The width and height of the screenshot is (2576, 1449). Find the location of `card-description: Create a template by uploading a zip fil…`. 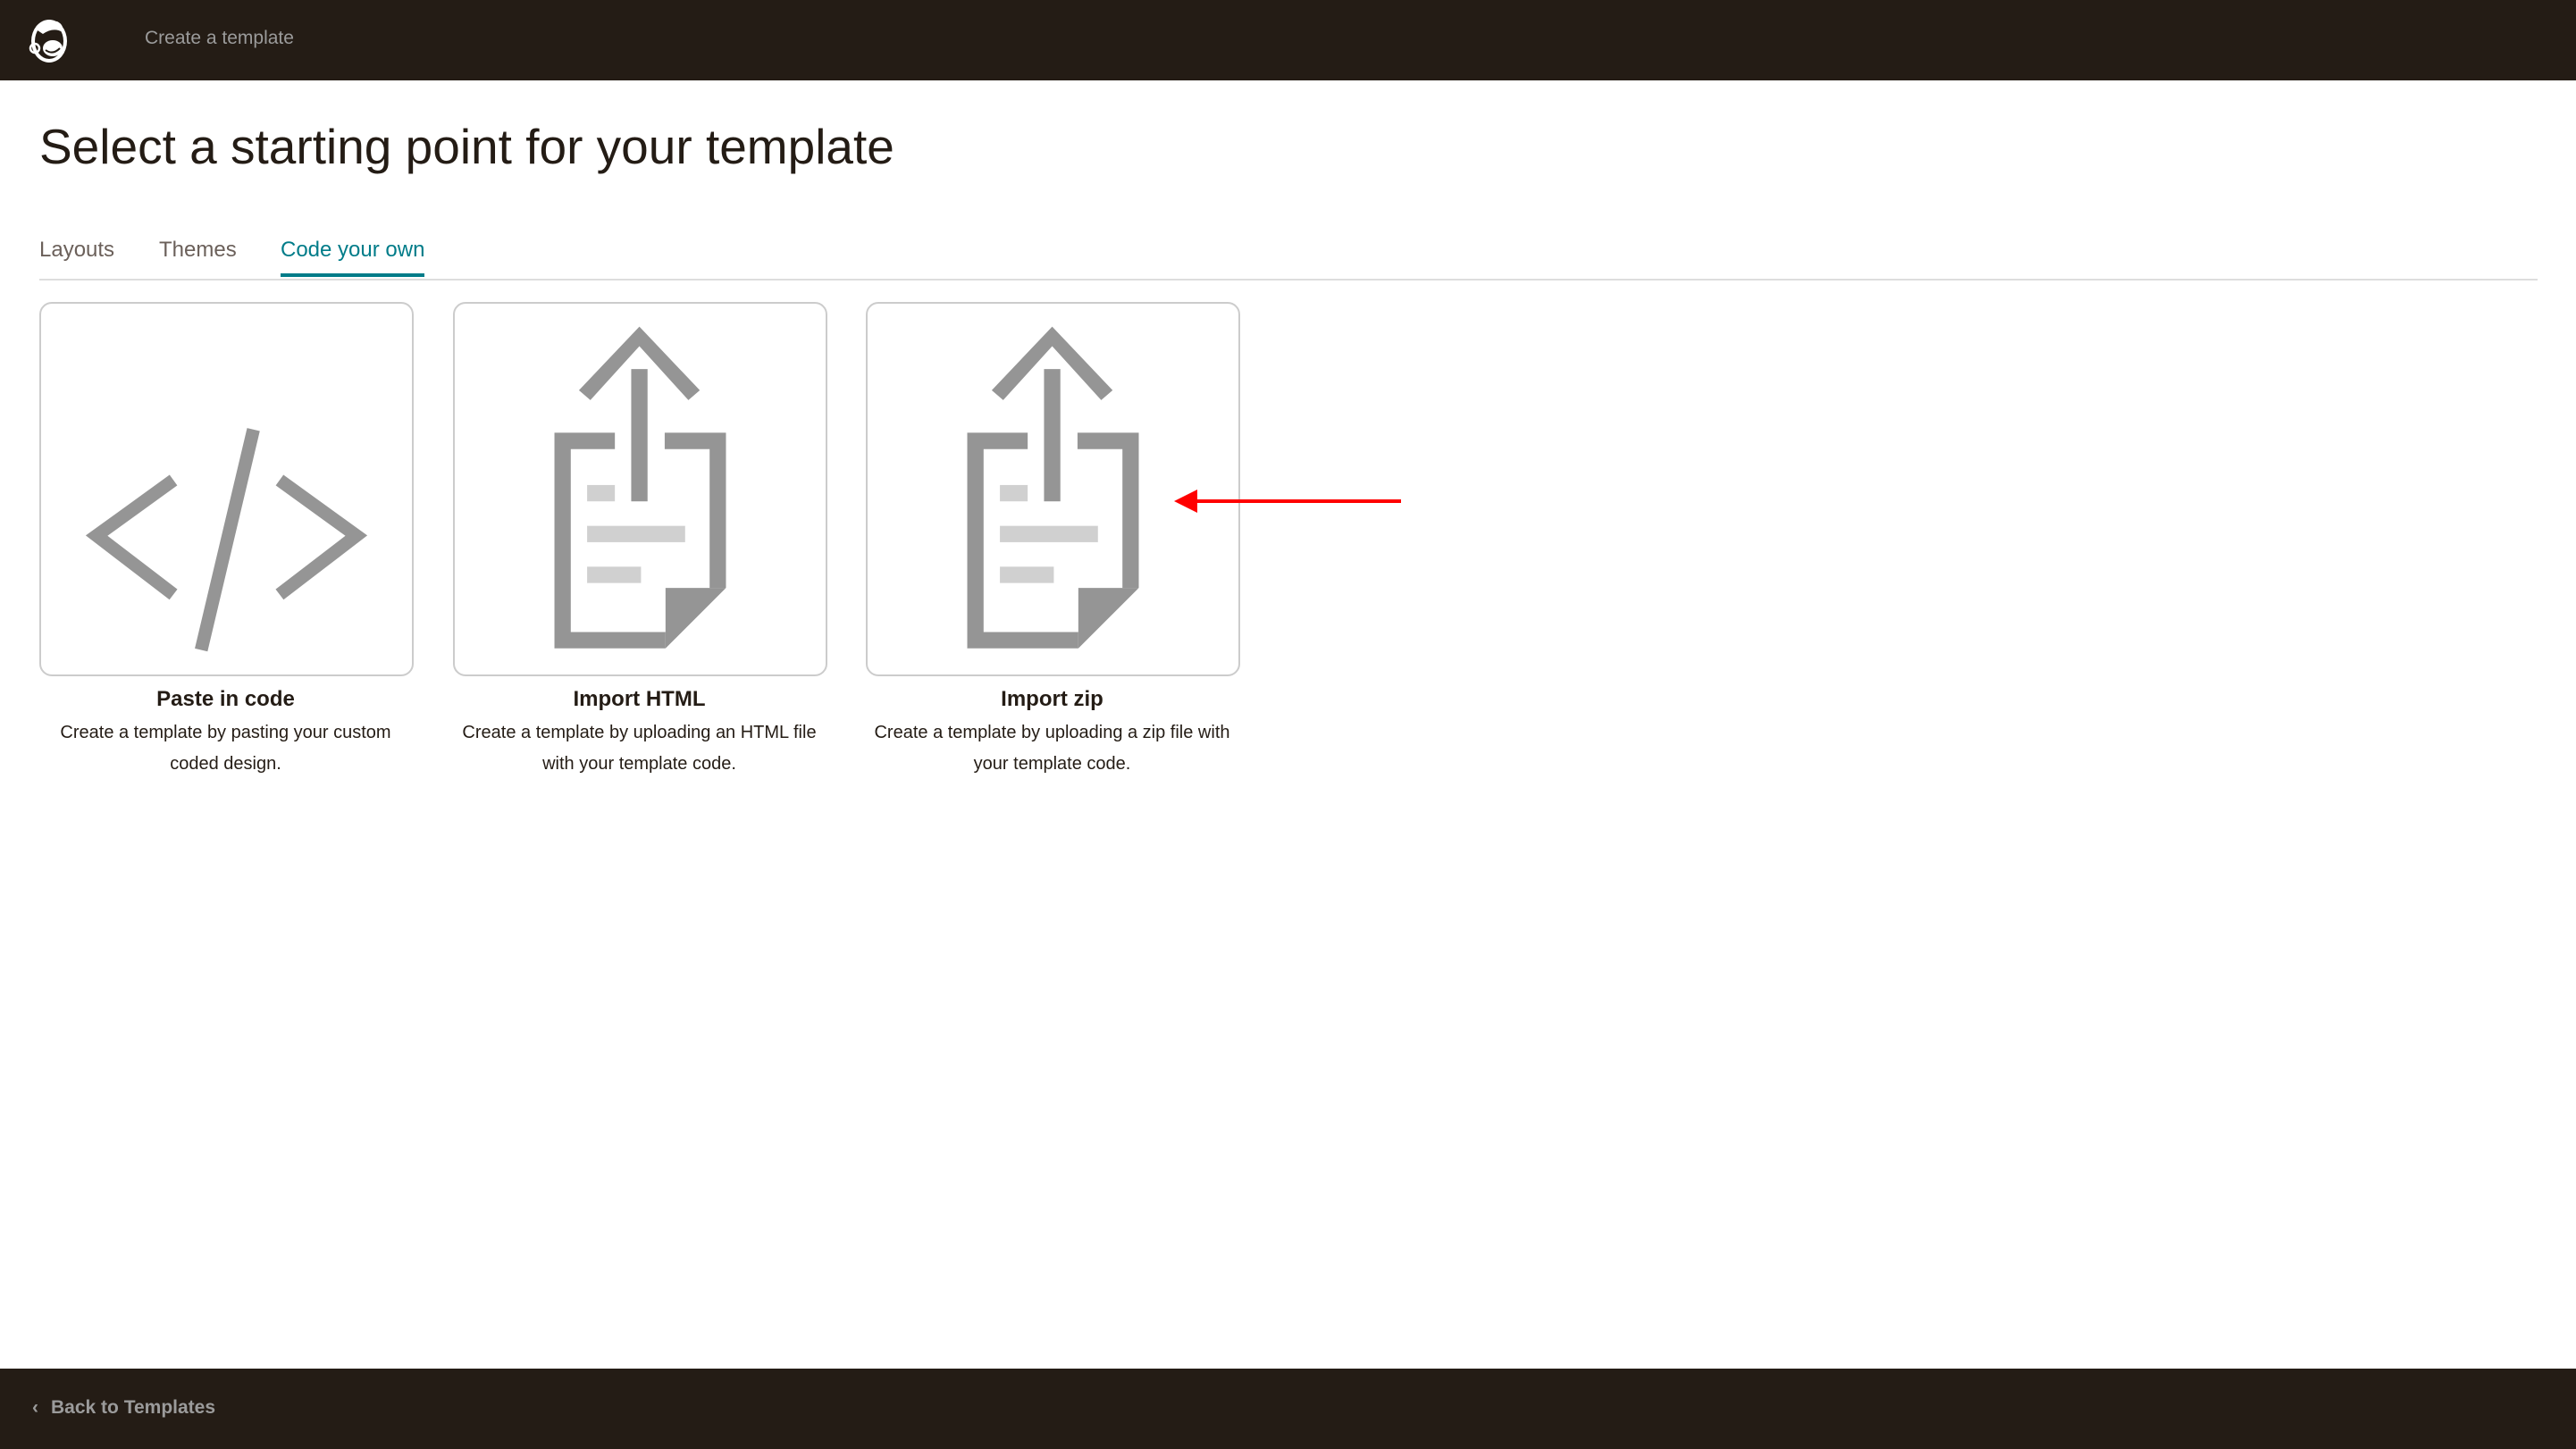

card-description: Create a template by uploading a zip fil… is located at coordinates (1052, 748).